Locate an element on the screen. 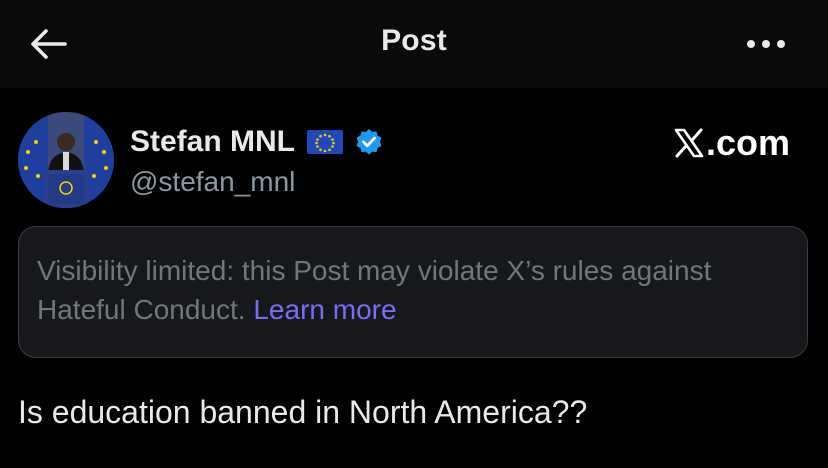 The image size is (828, 468). more-options-button is located at coordinates (766, 44).